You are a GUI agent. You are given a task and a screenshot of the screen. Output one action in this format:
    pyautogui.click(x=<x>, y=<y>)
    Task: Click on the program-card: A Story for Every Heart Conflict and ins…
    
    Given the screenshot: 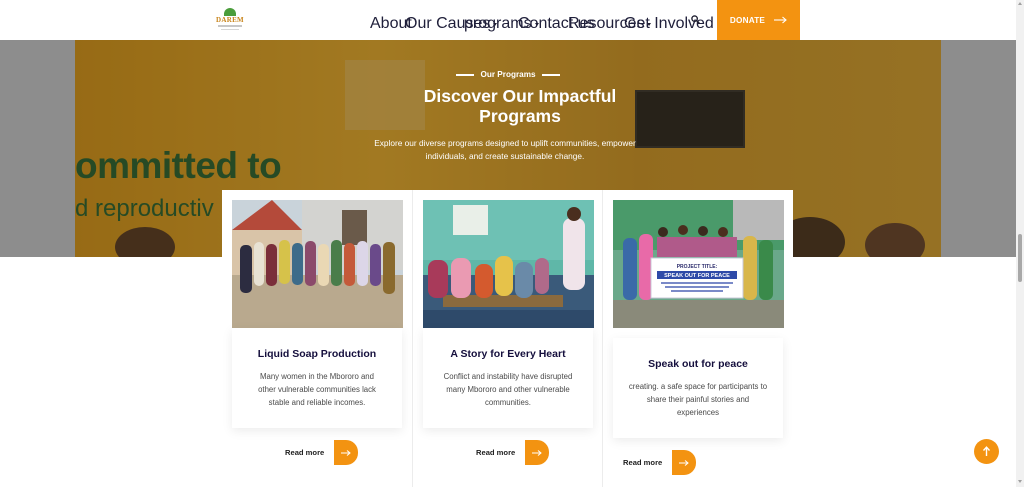 What is the action you would take?
    pyautogui.click(x=506, y=338)
    